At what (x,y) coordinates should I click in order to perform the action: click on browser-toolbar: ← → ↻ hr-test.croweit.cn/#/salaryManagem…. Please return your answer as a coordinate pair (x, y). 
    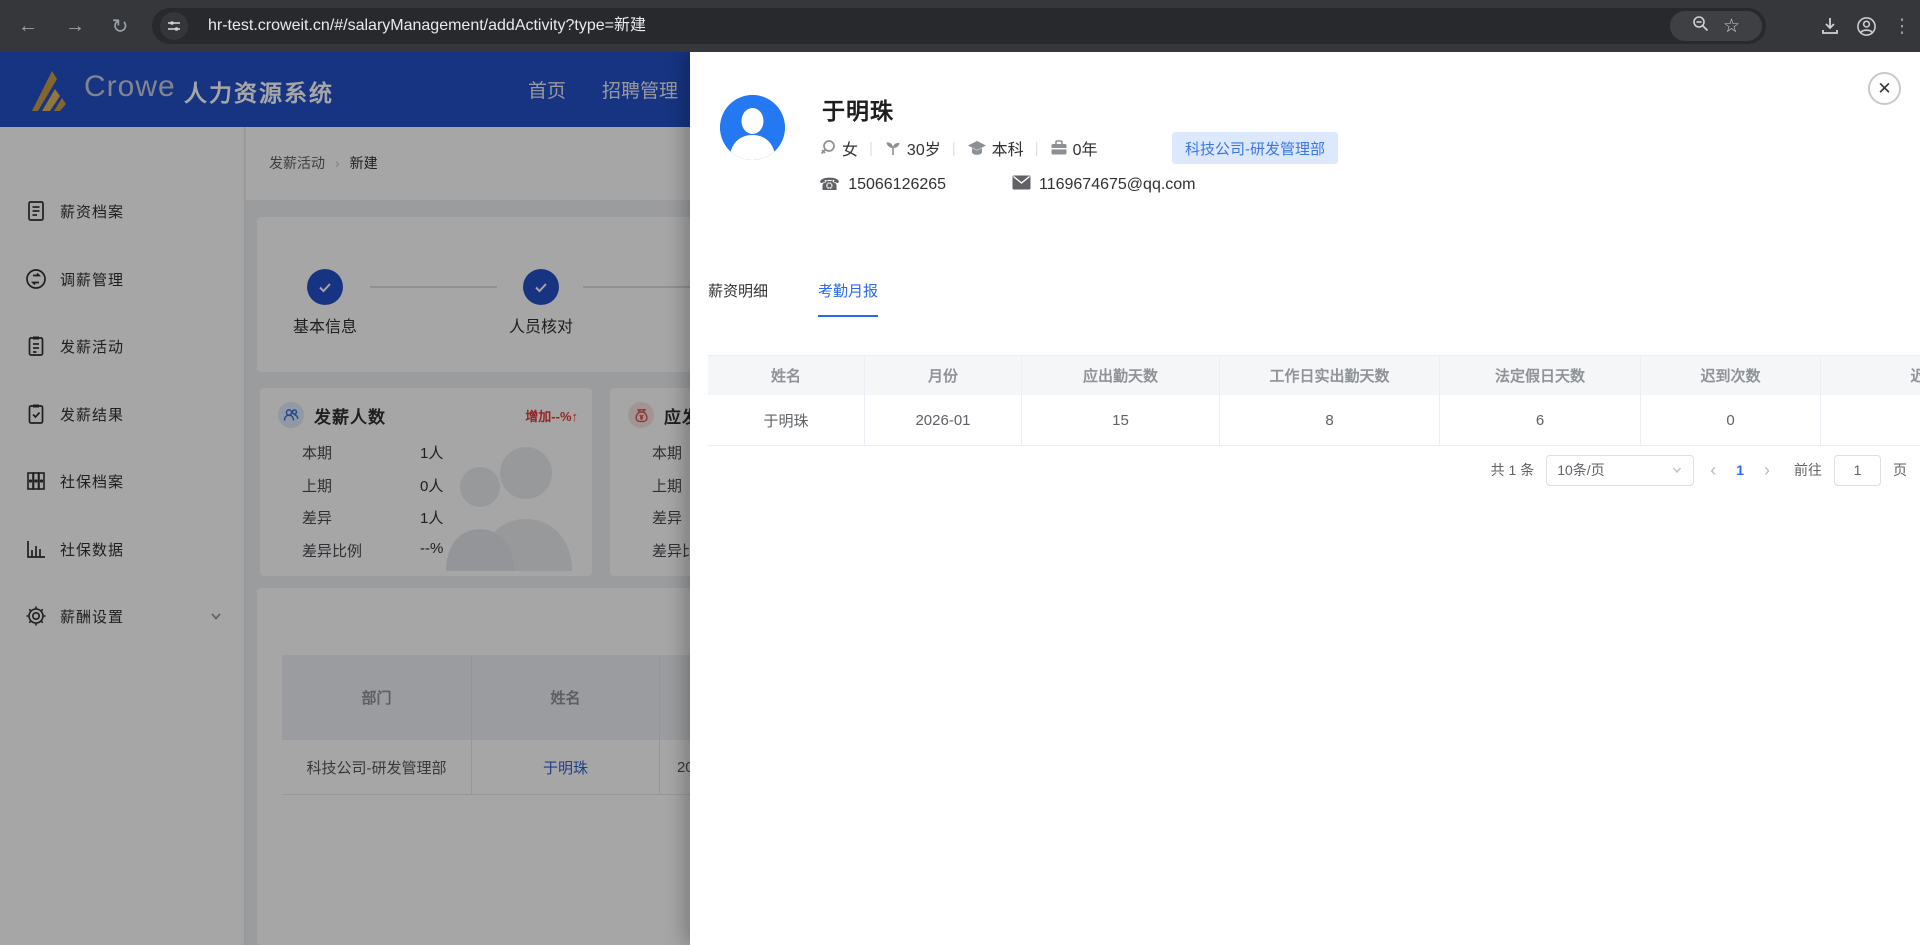
    Looking at the image, I should click on (960, 26).